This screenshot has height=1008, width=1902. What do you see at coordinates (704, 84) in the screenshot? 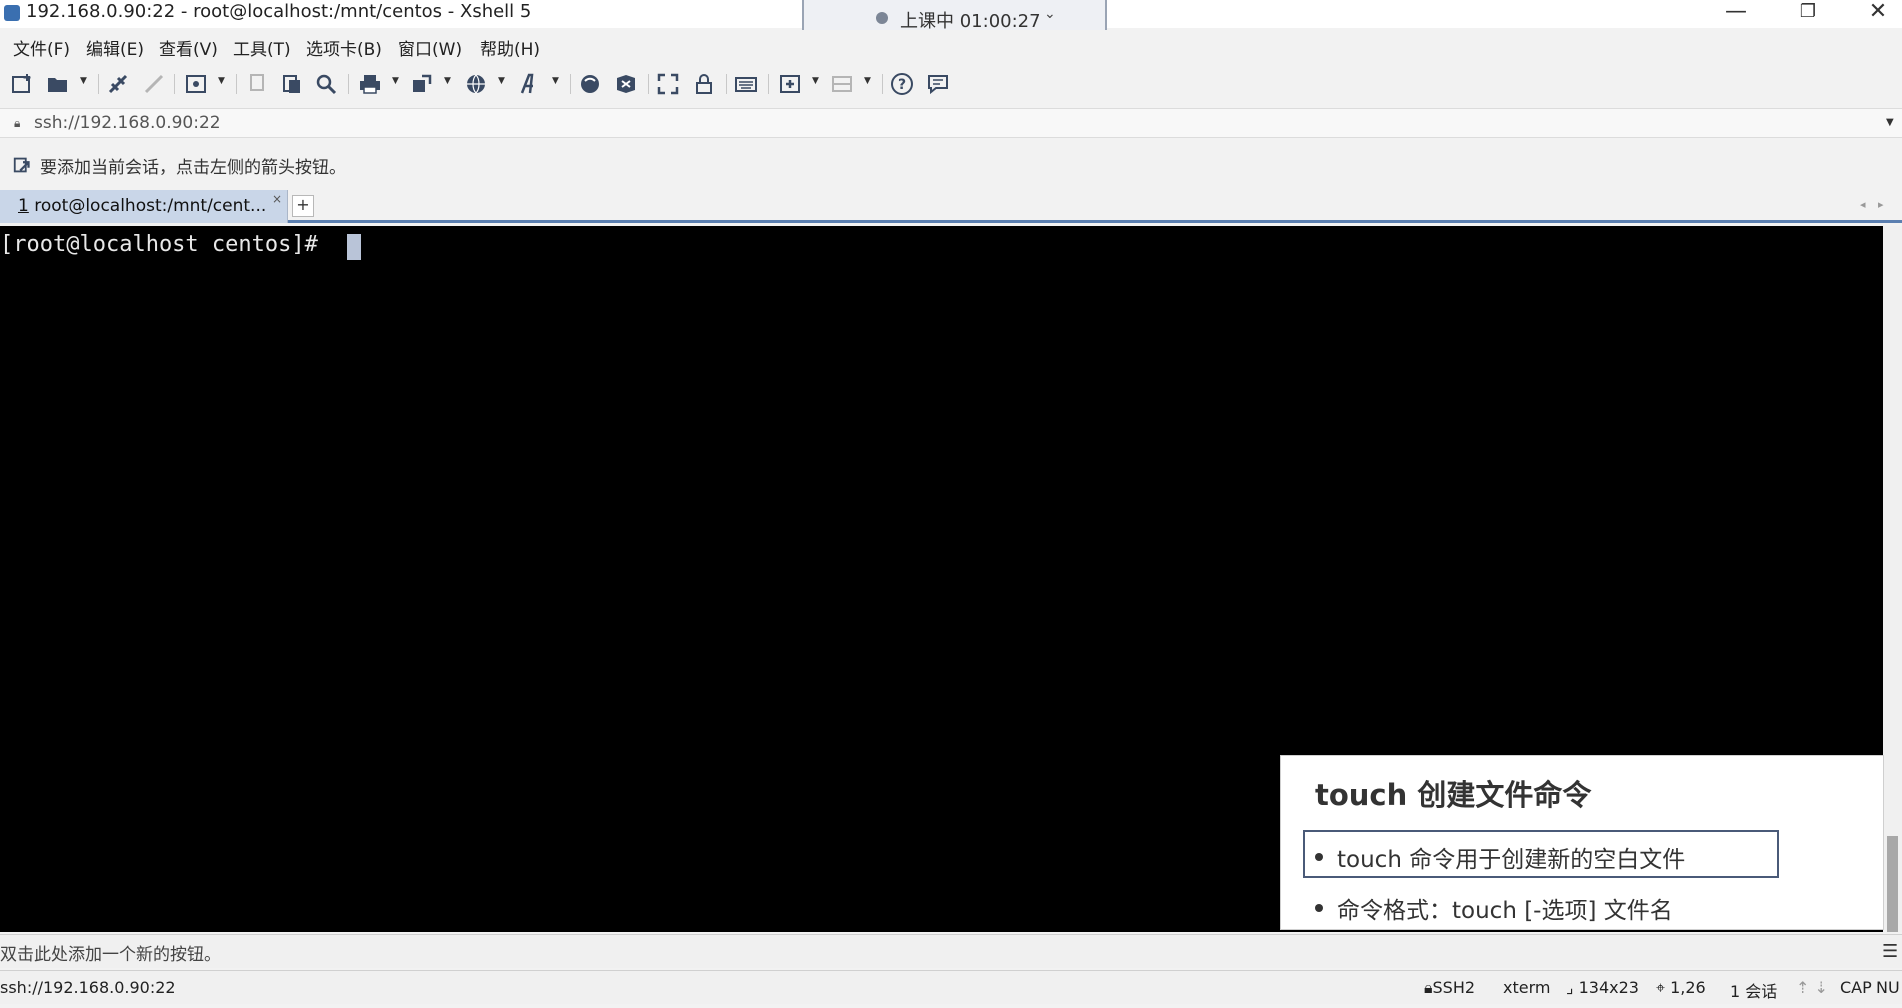
I see `lock-icon` at bounding box center [704, 84].